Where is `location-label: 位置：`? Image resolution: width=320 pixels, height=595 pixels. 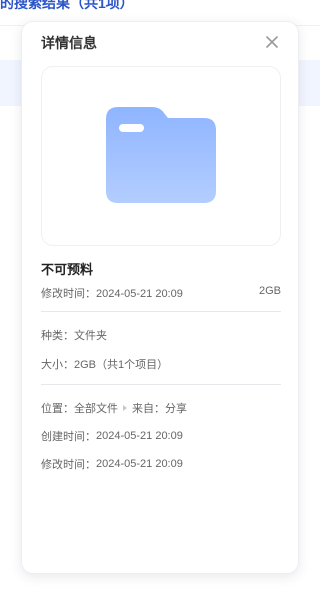
location-label: 位置： is located at coordinates (57, 409).